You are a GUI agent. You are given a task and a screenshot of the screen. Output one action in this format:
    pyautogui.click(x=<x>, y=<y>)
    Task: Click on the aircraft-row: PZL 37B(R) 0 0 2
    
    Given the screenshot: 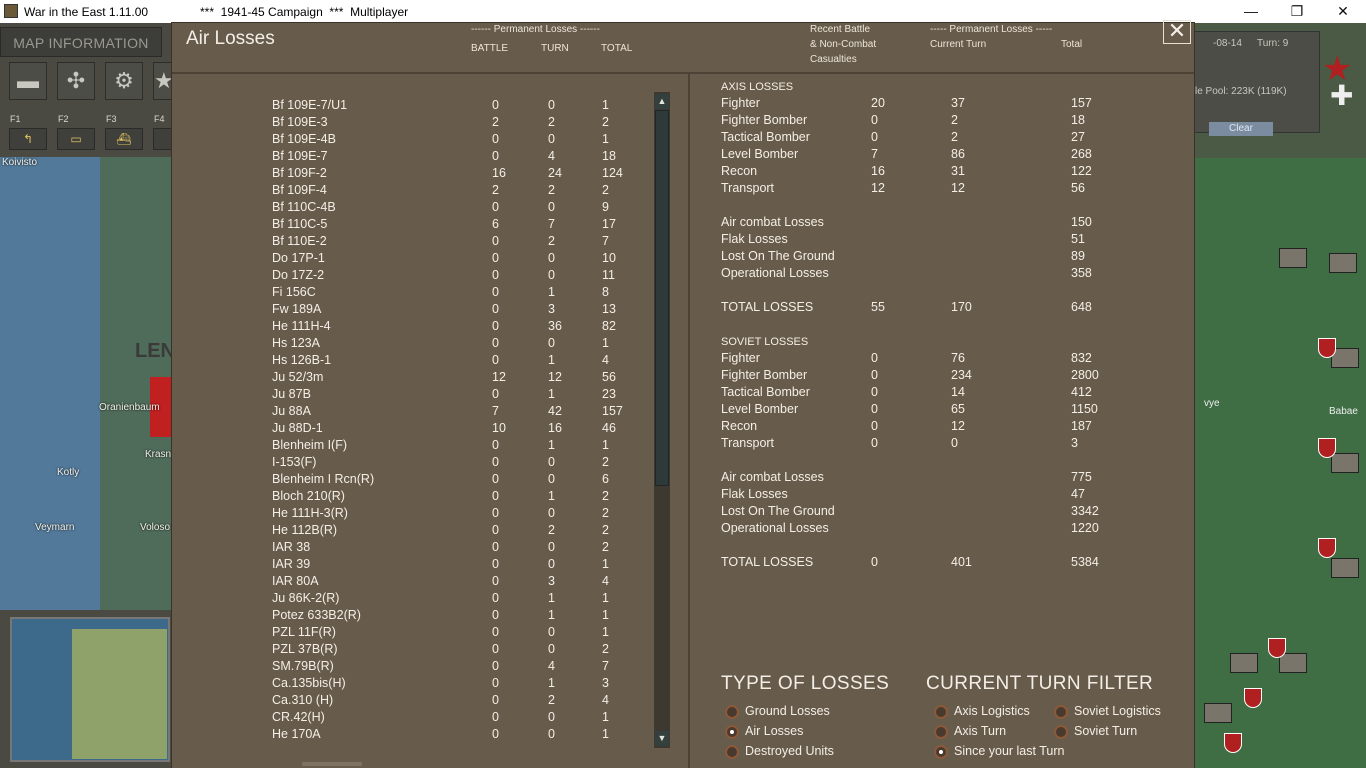 What is the action you would take?
    pyautogui.click(x=412, y=650)
    